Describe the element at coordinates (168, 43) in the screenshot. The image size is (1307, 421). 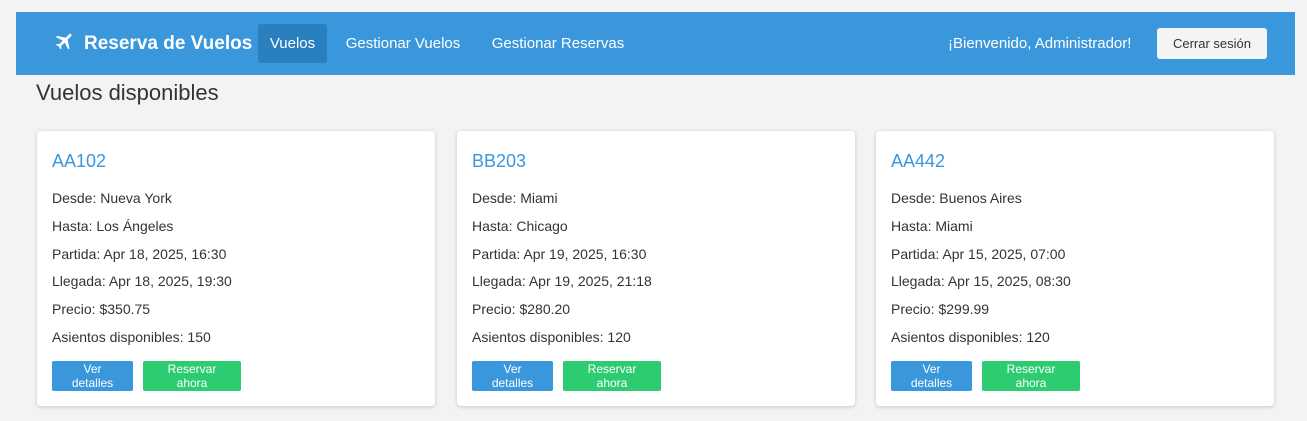
I see `brand-title: Reserva de Vuelos` at that location.